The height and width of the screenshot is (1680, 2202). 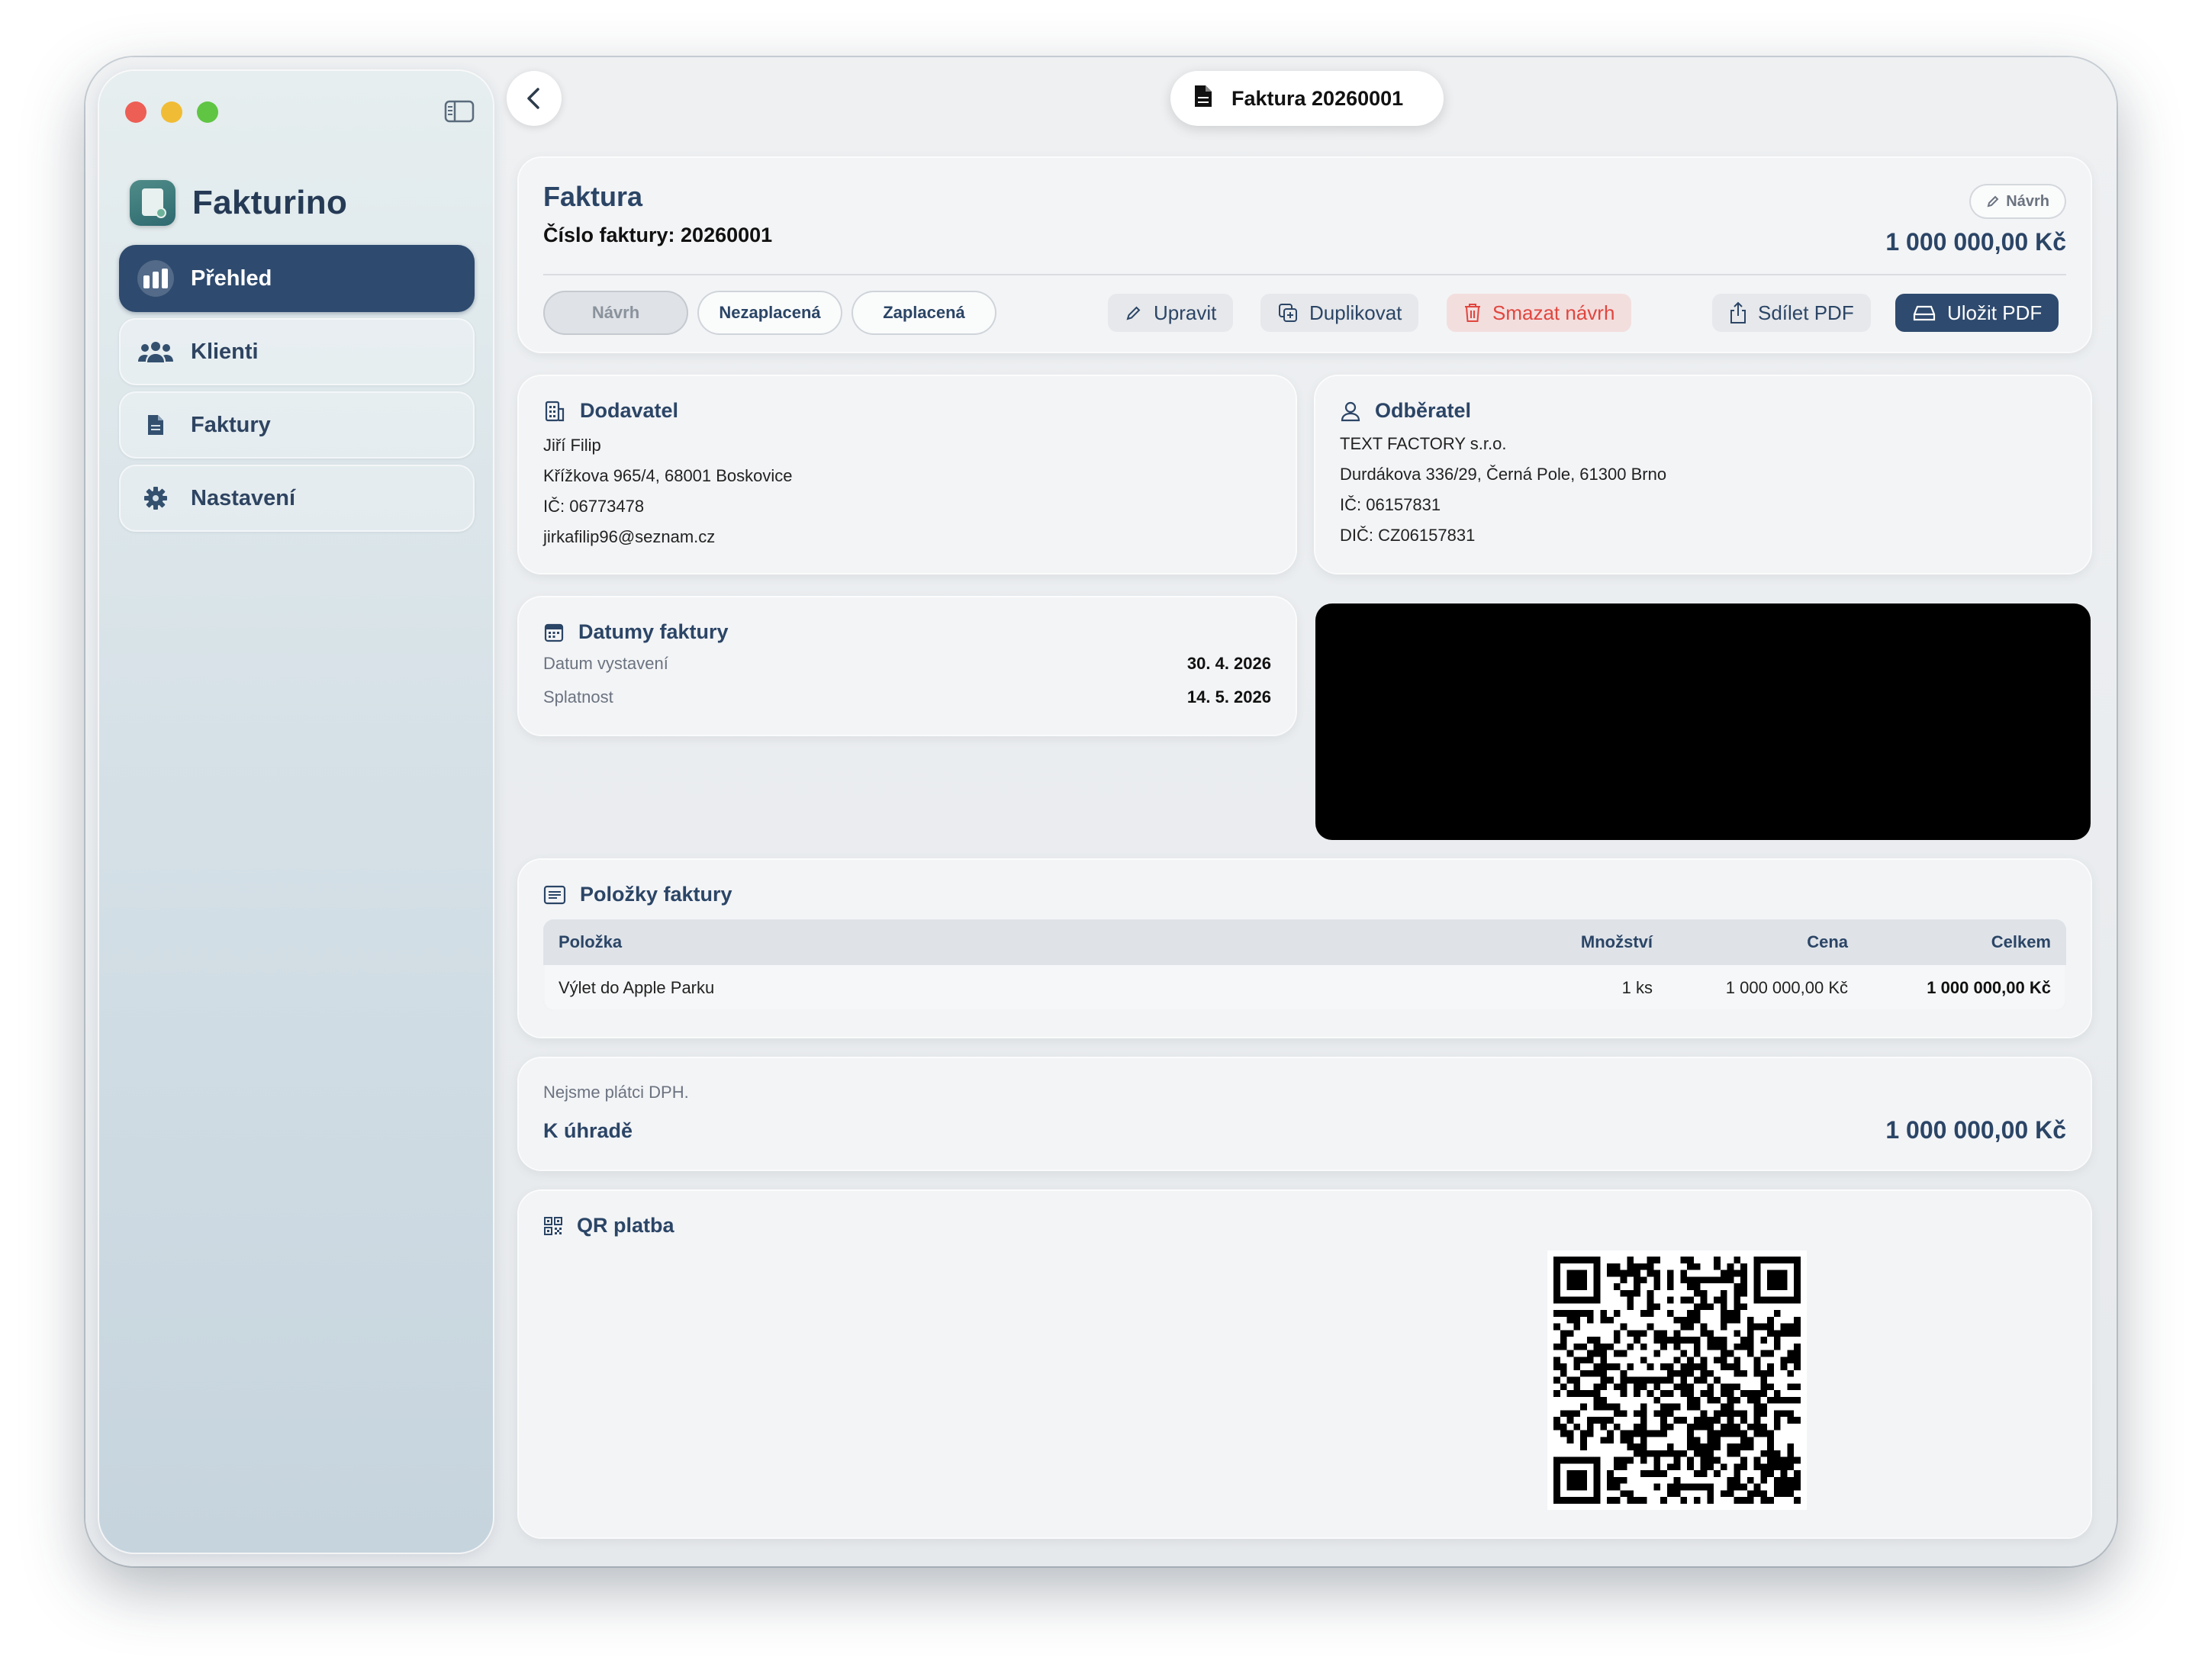 I want to click on fakturino-logo-icon, so click(x=152, y=203).